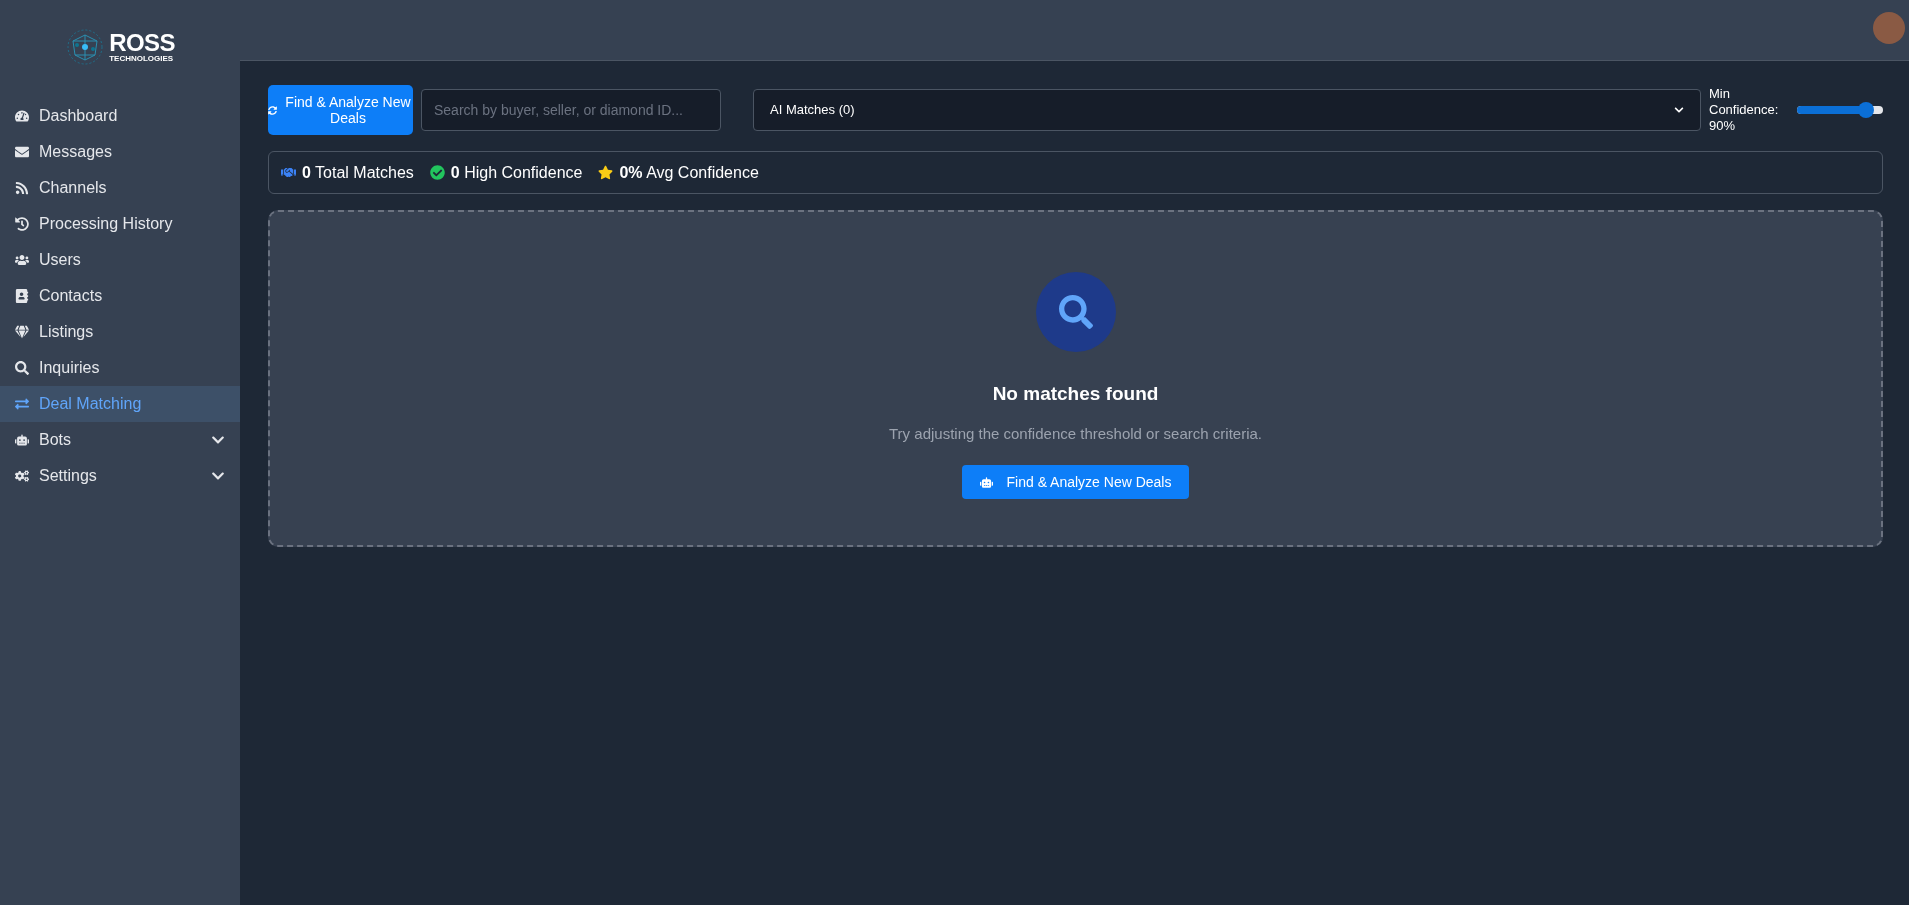 This screenshot has width=1909, height=905. Describe the element at coordinates (516, 172) in the screenshot. I see `stat-text: 0 High Confidence` at that location.